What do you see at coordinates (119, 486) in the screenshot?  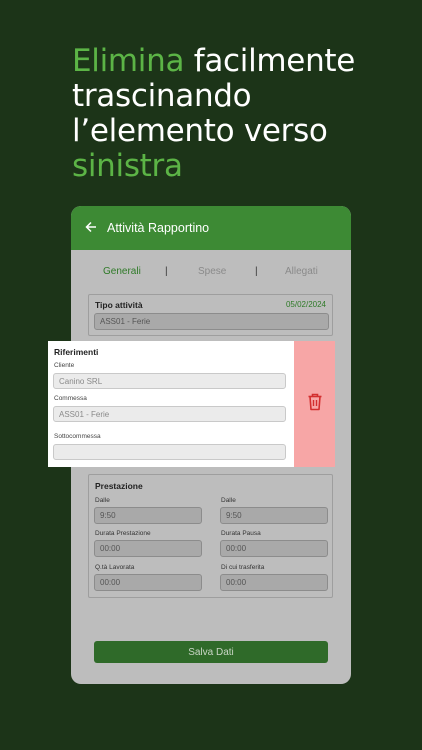 I see `prestazione-title: Prestazione` at bounding box center [119, 486].